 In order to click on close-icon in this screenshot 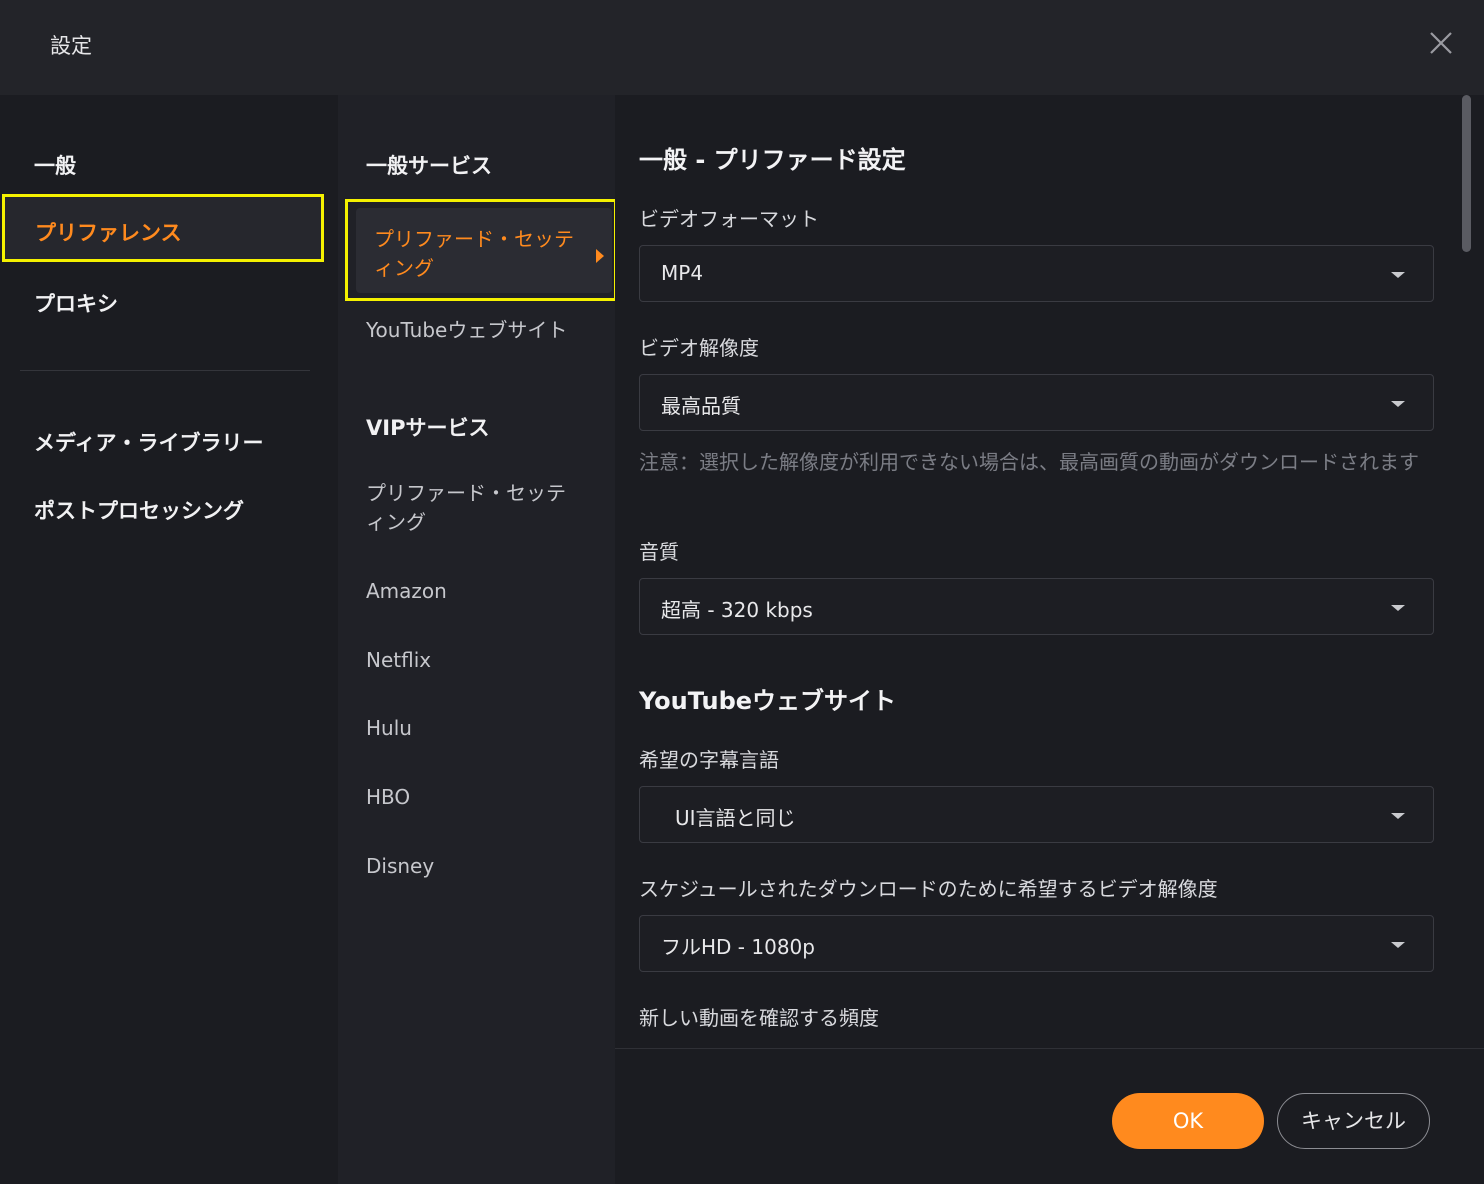, I will do `click(1441, 43)`.